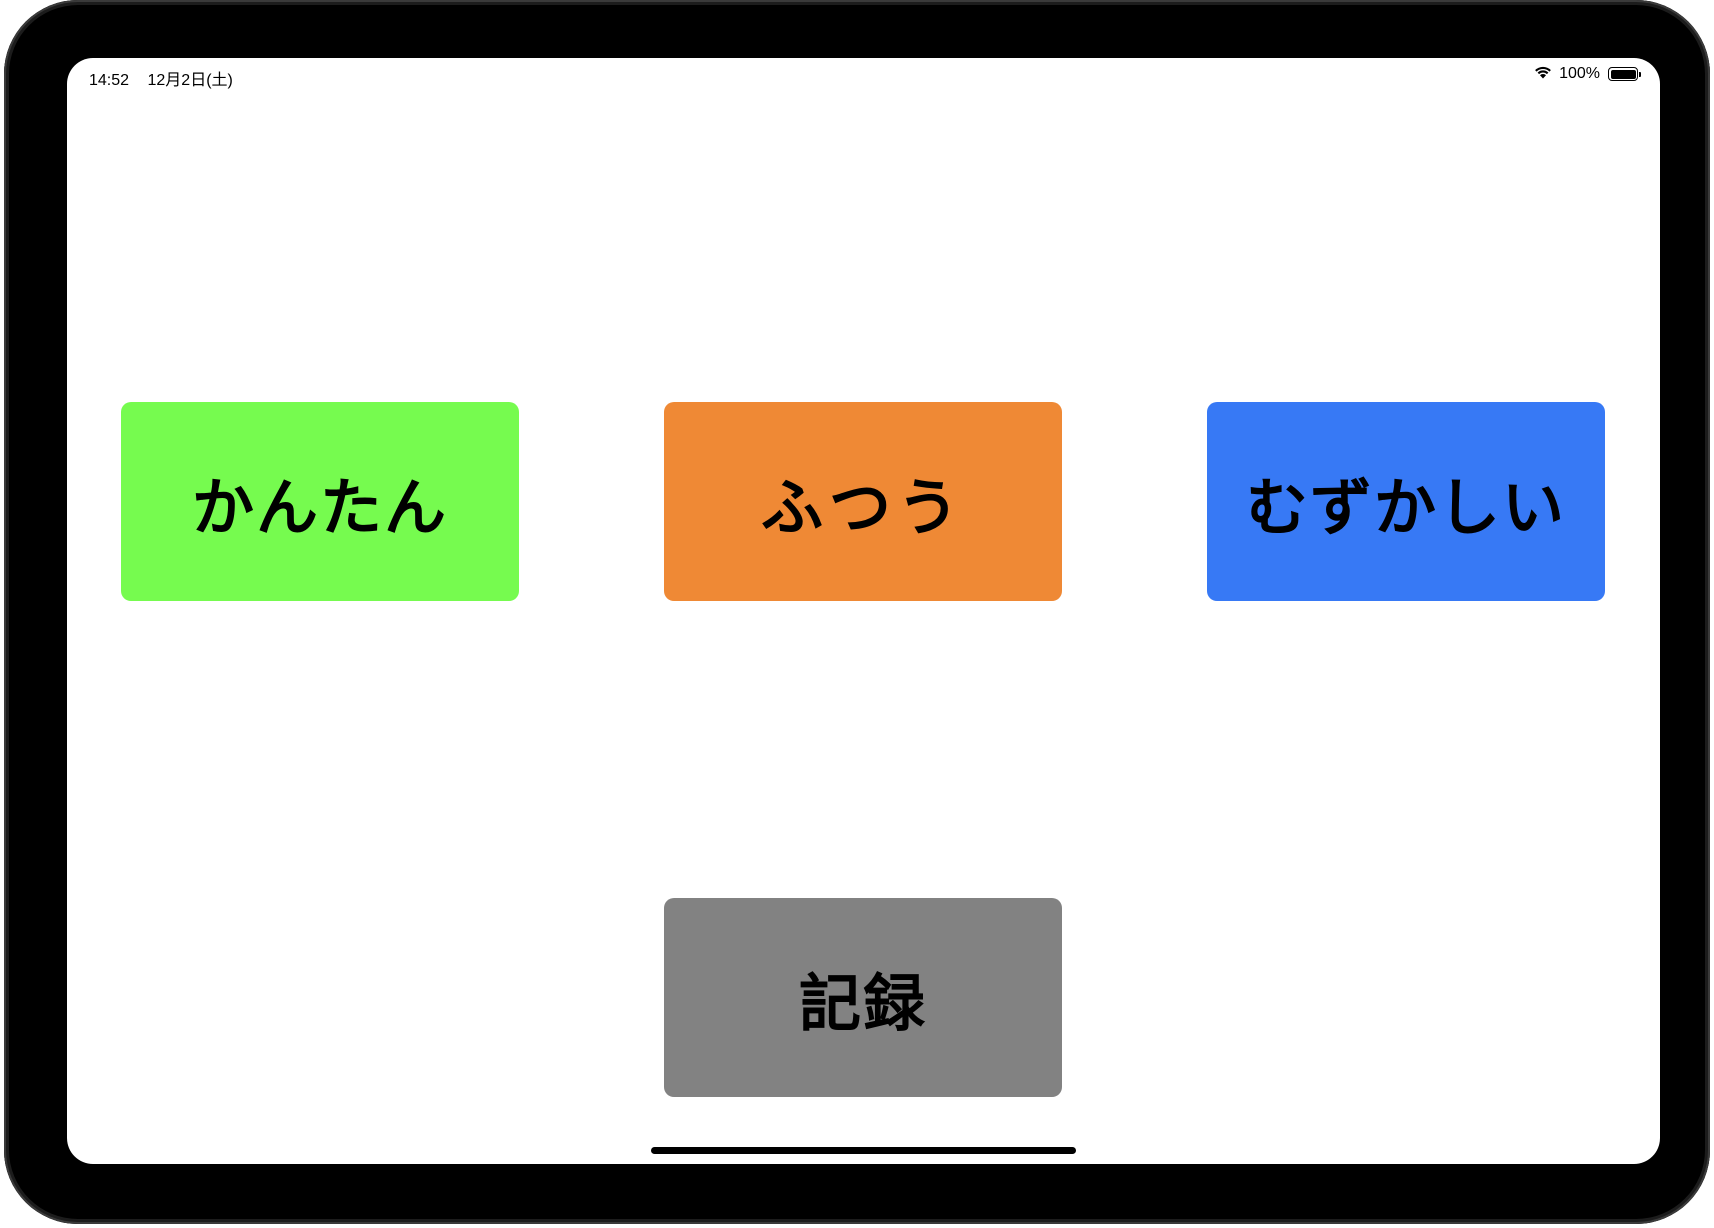  Describe the element at coordinates (109, 80) in the screenshot. I see `status-time: 14:52` at that location.